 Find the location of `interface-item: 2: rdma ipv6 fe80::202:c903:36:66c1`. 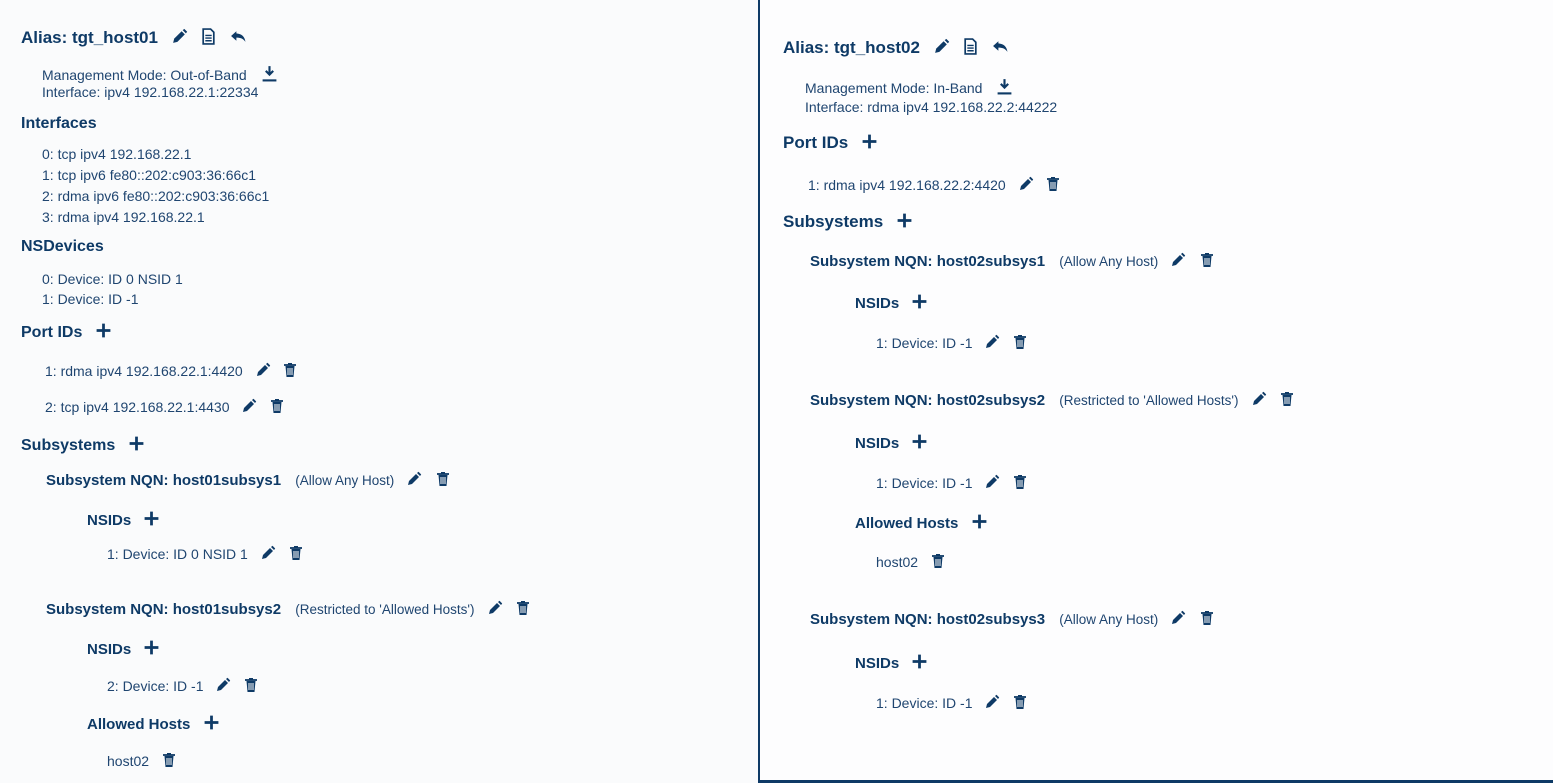

interface-item: 2: rdma ipv6 fe80::202:c903:36:66c1 is located at coordinates (156, 196).